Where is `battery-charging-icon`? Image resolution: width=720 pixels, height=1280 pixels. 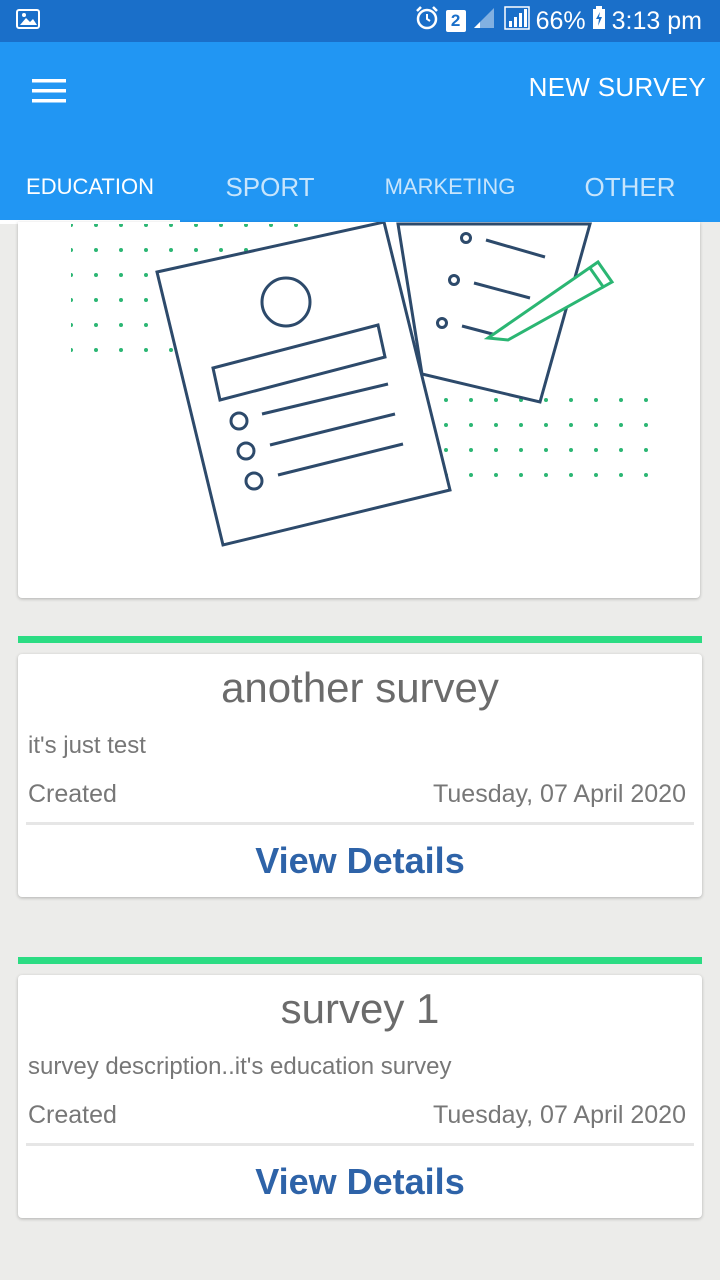
battery-charging-icon is located at coordinates (599, 21).